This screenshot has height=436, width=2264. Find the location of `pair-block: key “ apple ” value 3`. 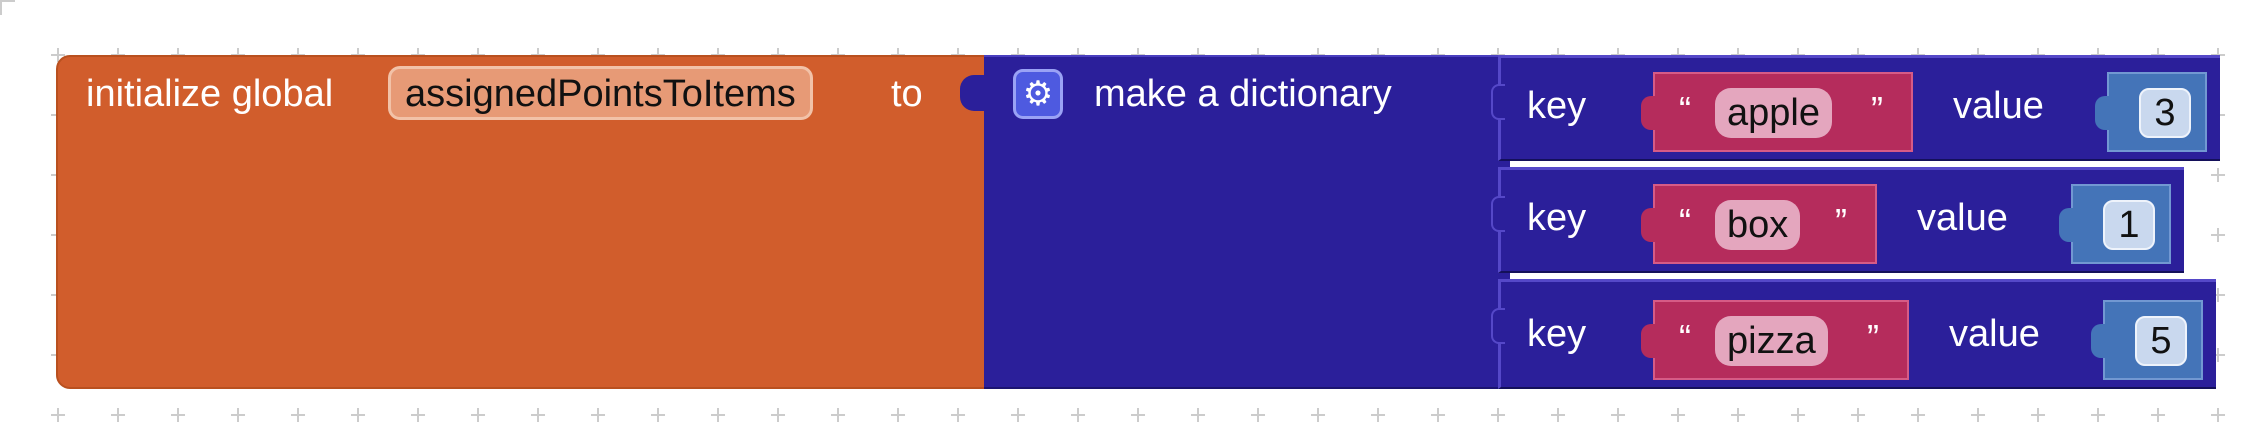

pair-block: key “ apple ” value 3 is located at coordinates (1855, 108).